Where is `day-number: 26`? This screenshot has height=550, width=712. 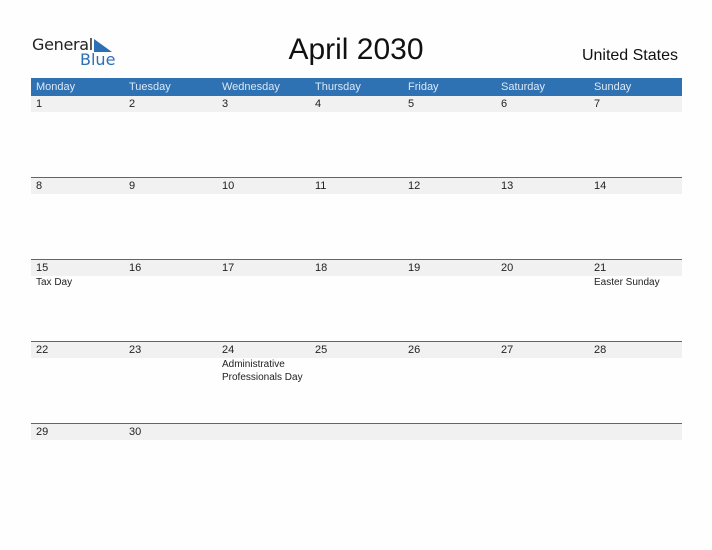 day-number: 26 is located at coordinates (414, 350).